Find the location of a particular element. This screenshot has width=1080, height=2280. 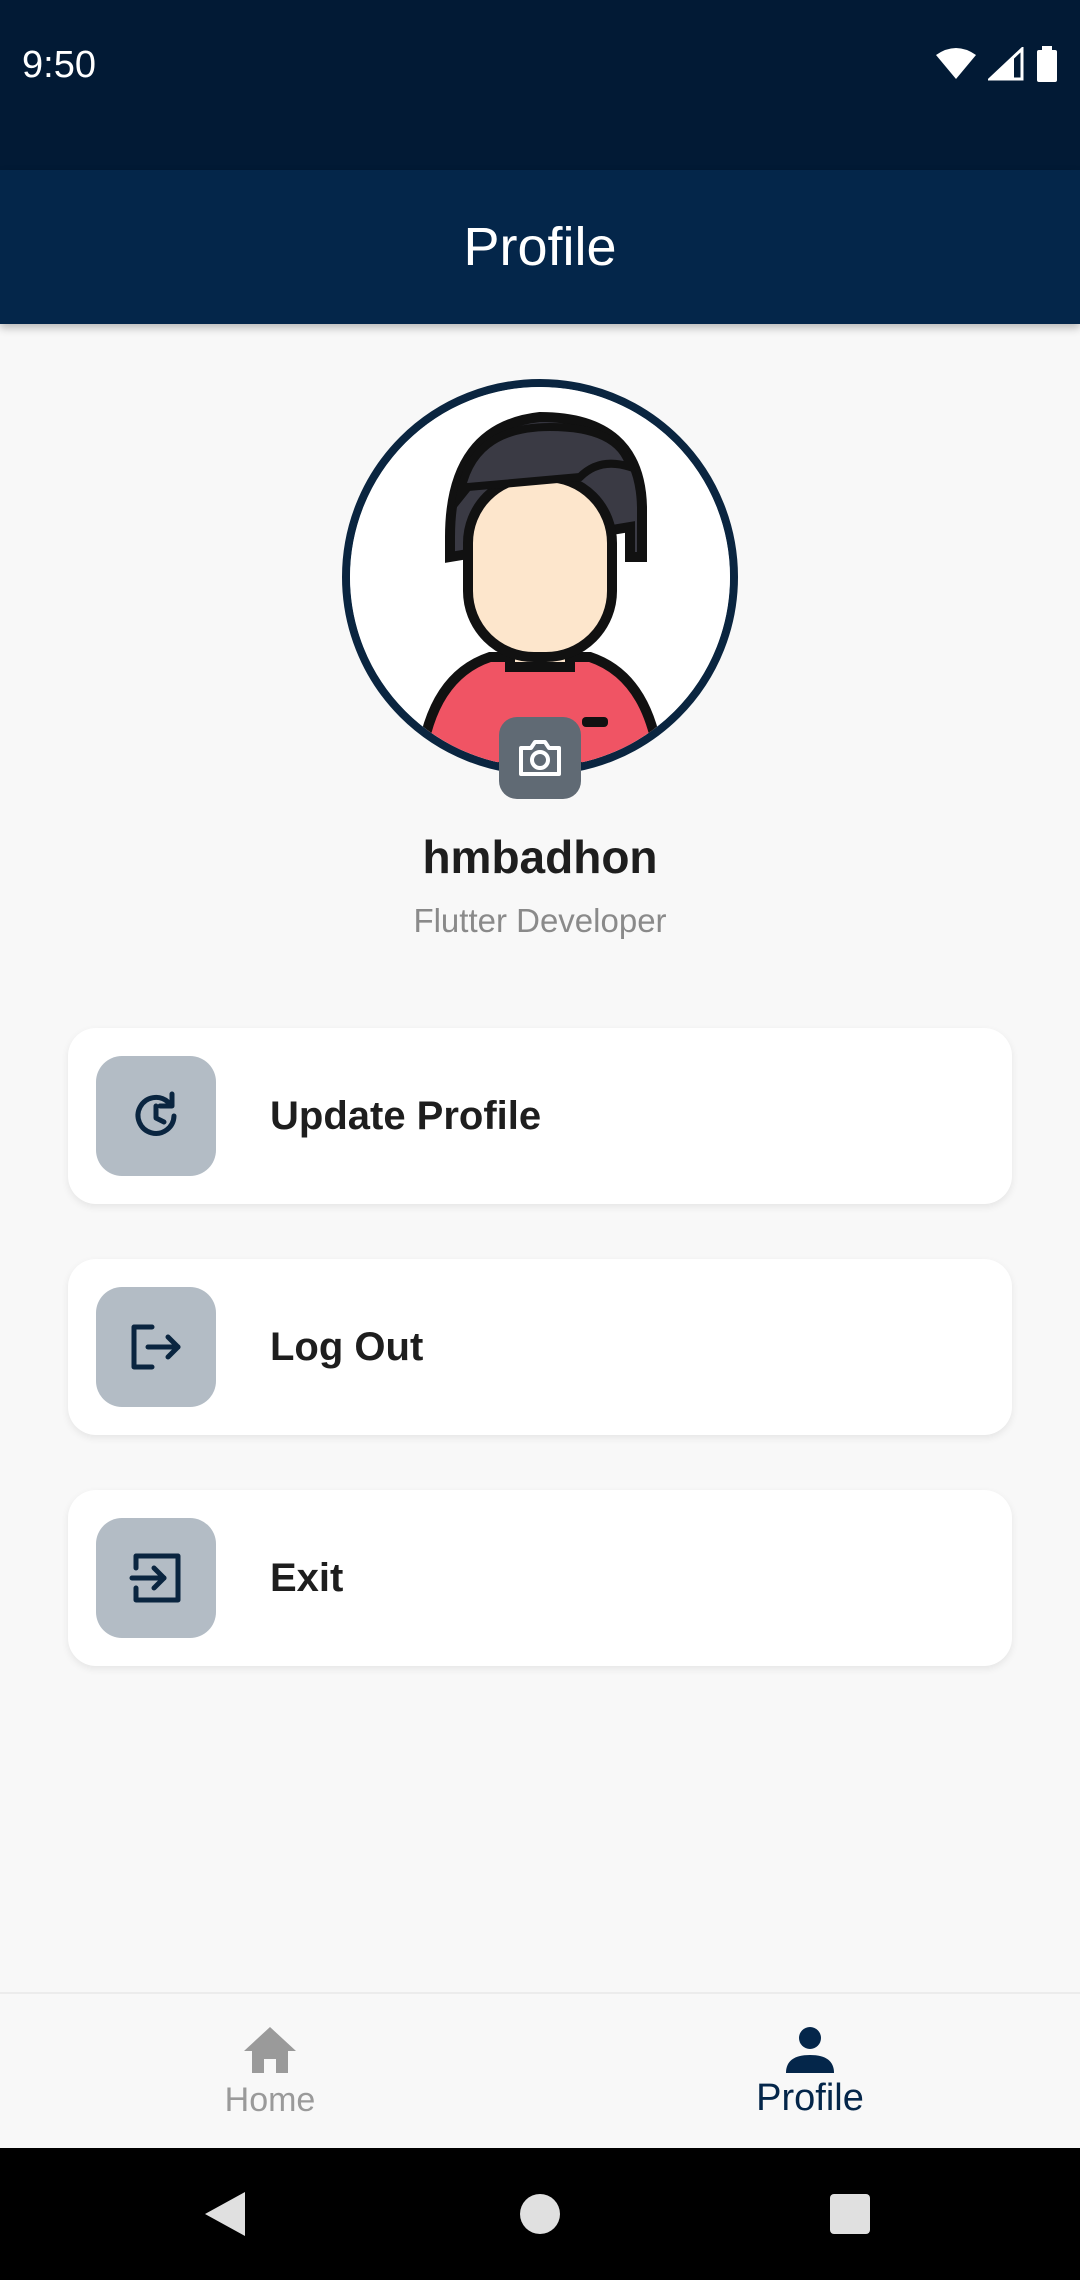

log-out-button: Log Out is located at coordinates (540, 1347).